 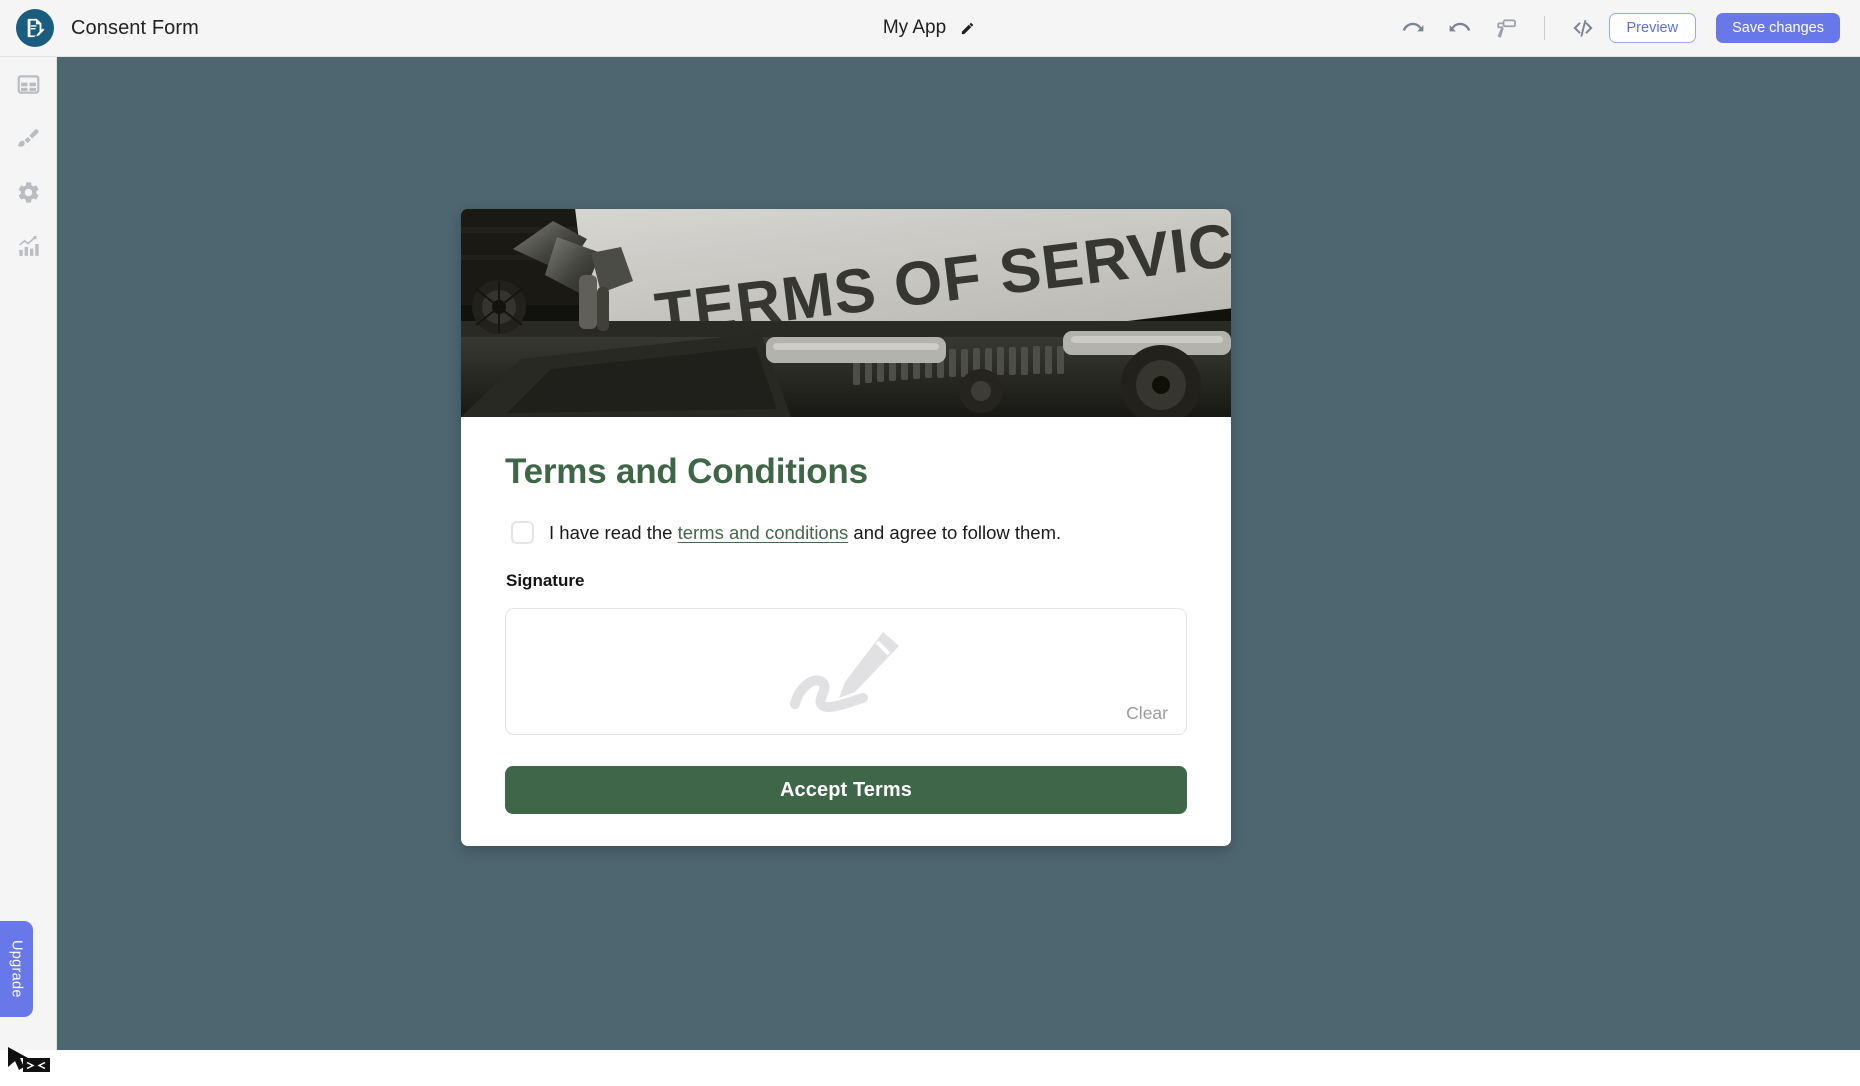 I want to click on code-view-button, so click(x=1583, y=28).